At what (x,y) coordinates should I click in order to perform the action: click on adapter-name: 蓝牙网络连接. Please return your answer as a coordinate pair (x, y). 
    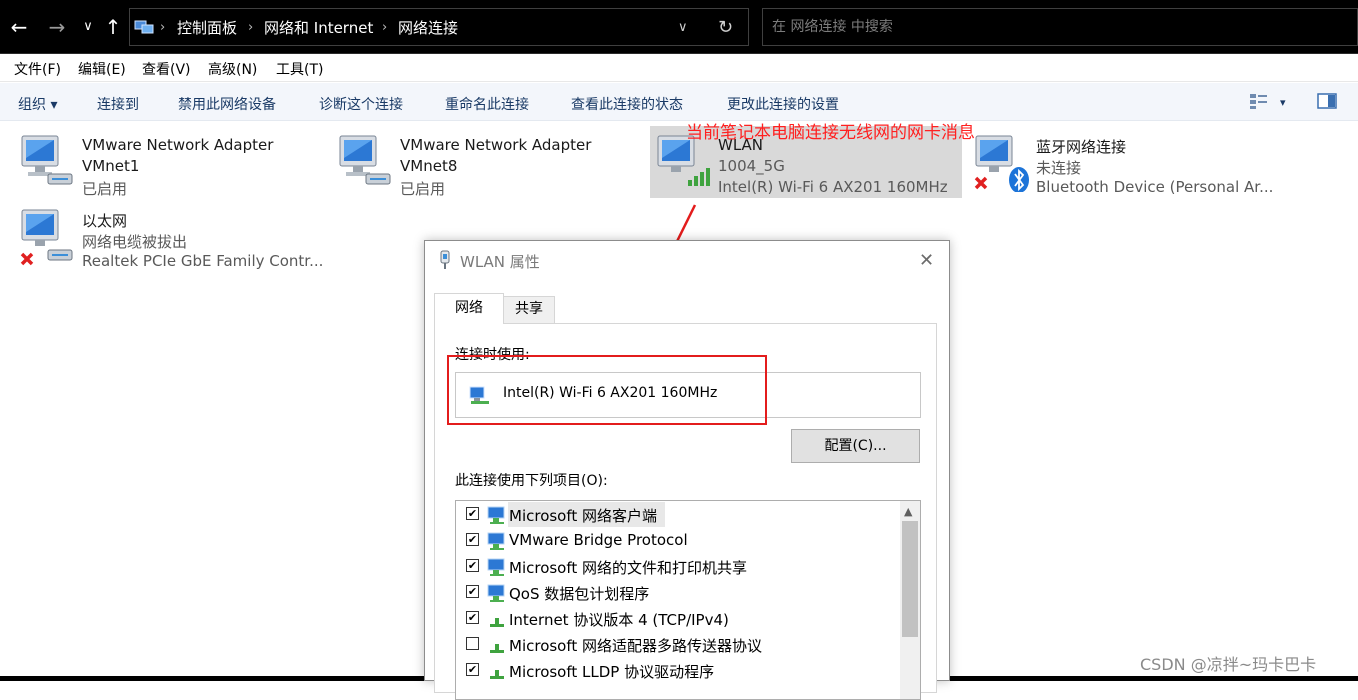
    Looking at the image, I should click on (1081, 147).